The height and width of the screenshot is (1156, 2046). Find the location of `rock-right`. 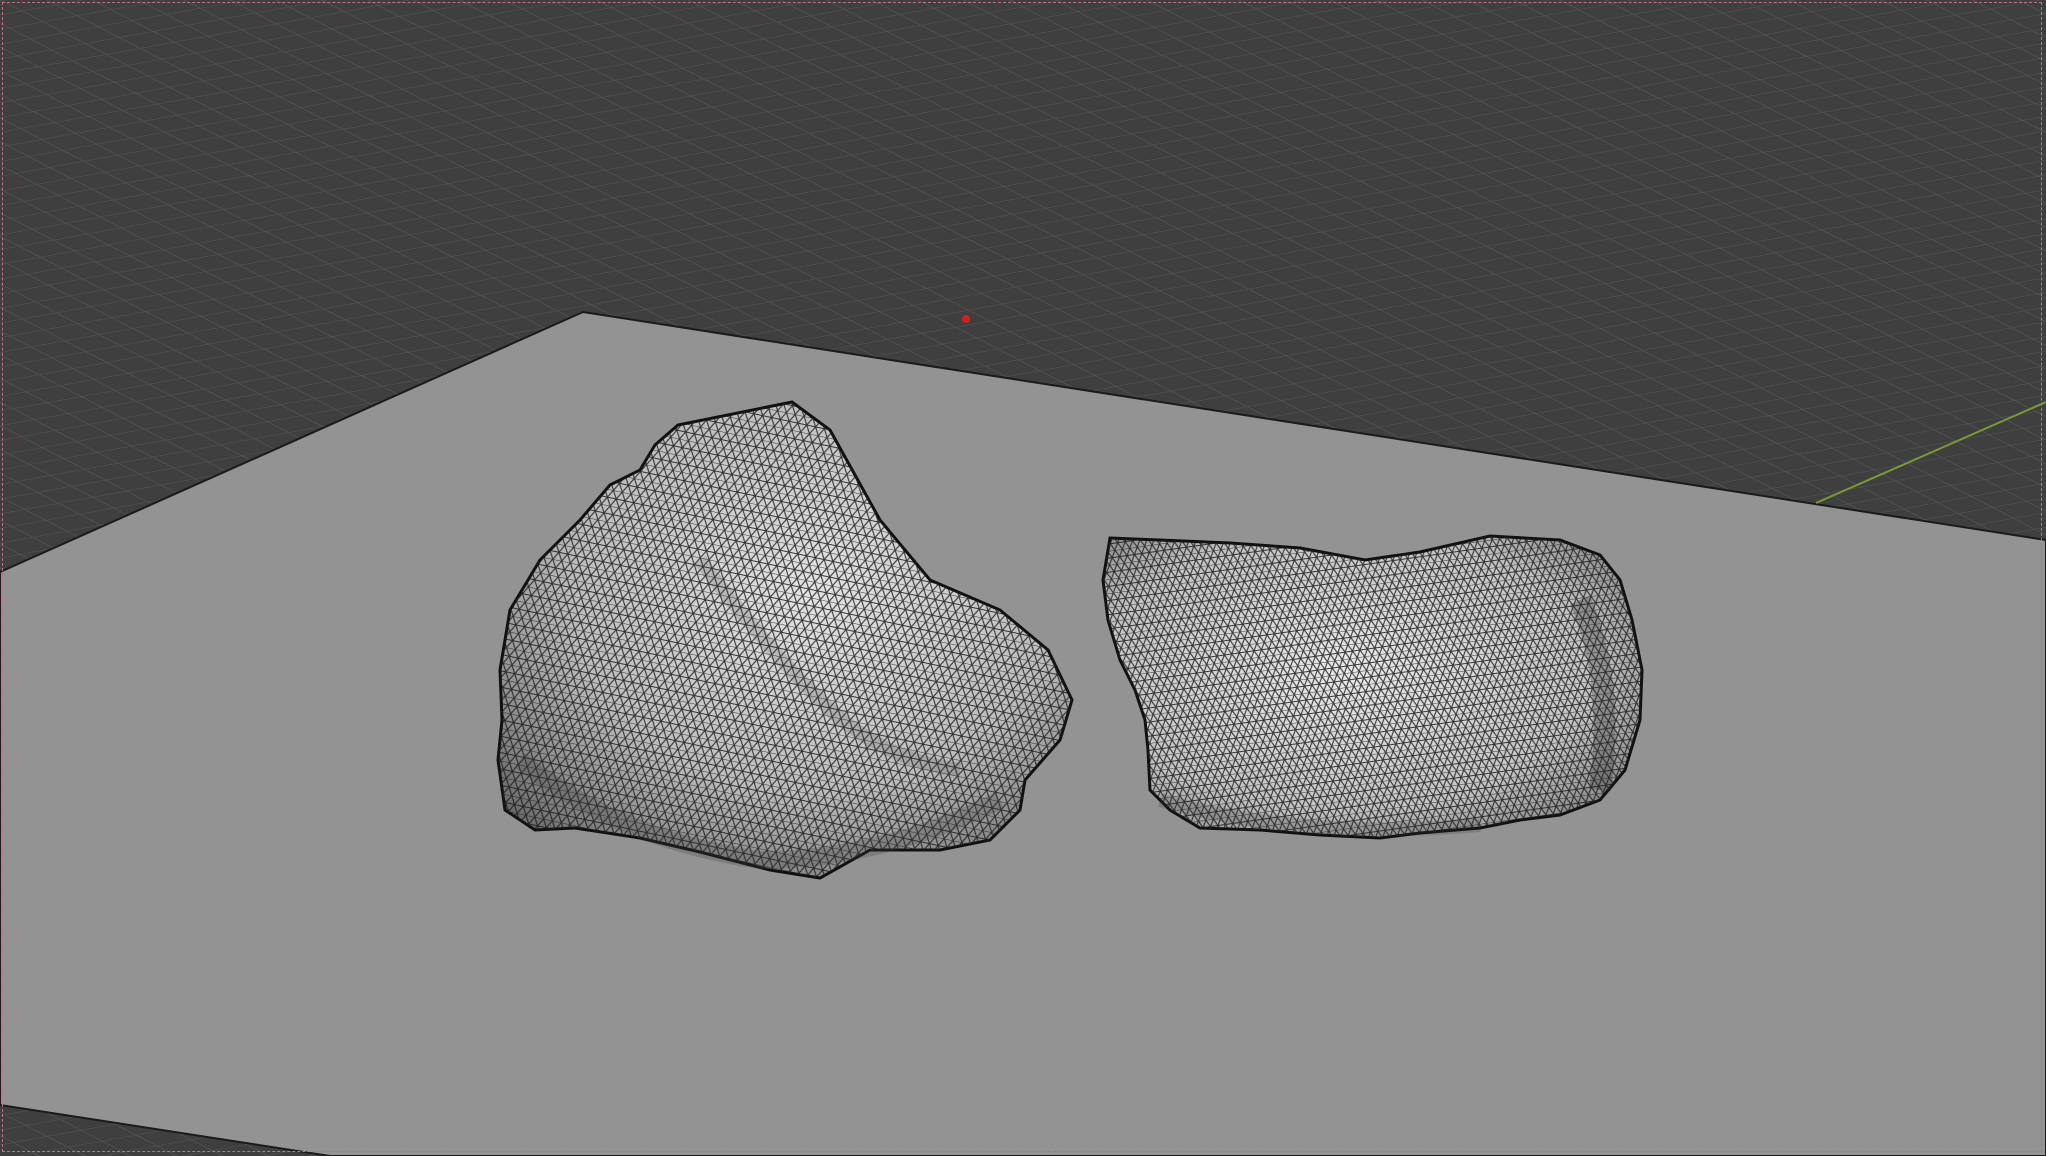

rock-right is located at coordinates (1372, 687).